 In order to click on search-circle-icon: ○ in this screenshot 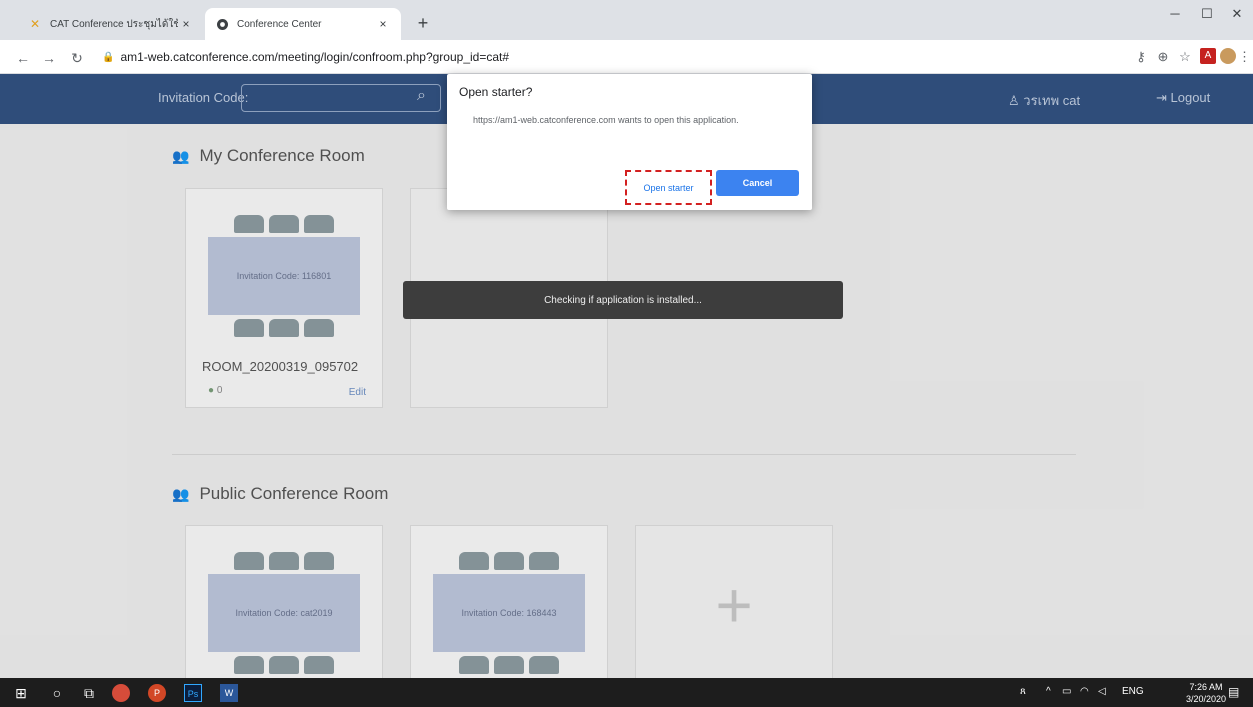, I will do `click(57, 693)`.